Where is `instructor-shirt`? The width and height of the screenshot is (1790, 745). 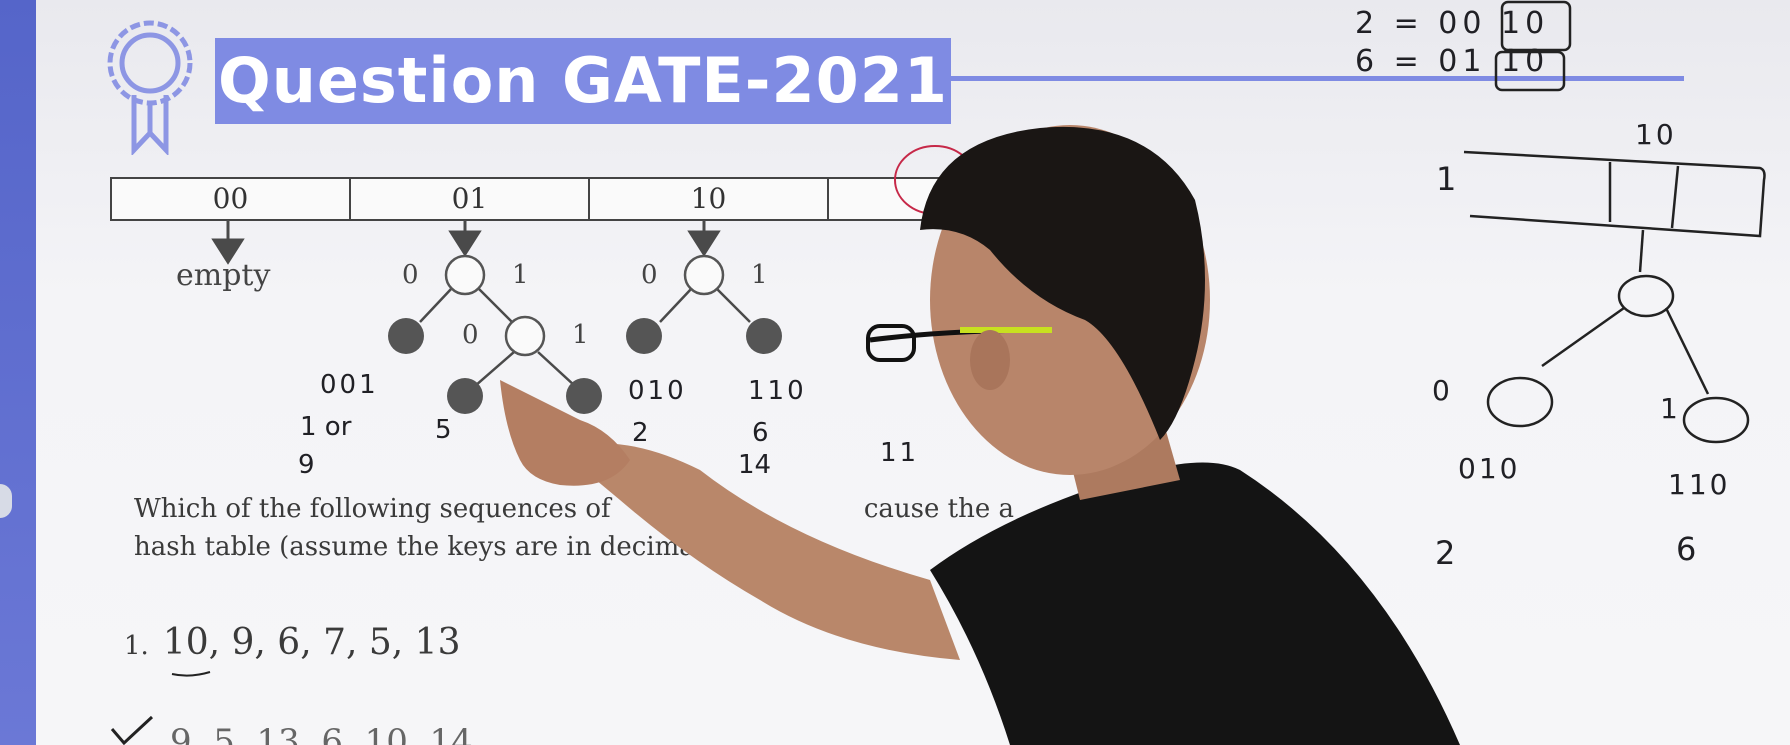 instructor-shirt is located at coordinates (1195, 603).